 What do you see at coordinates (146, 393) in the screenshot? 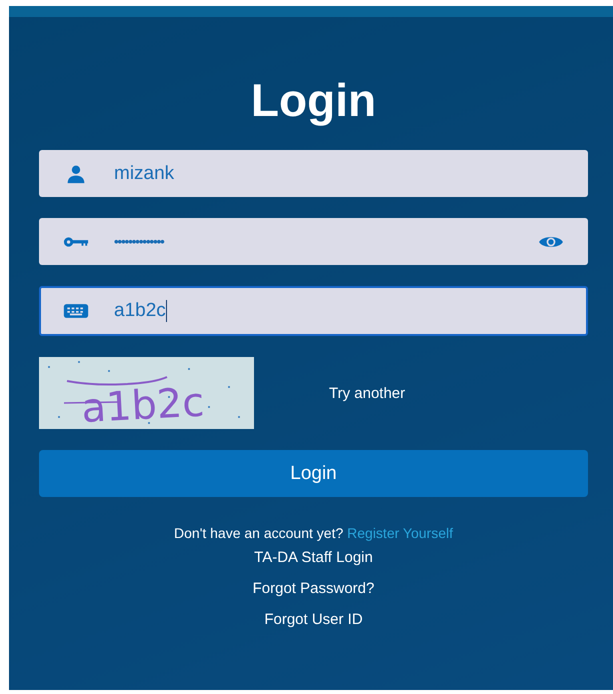
I see `captcha-image: a1b2c` at bounding box center [146, 393].